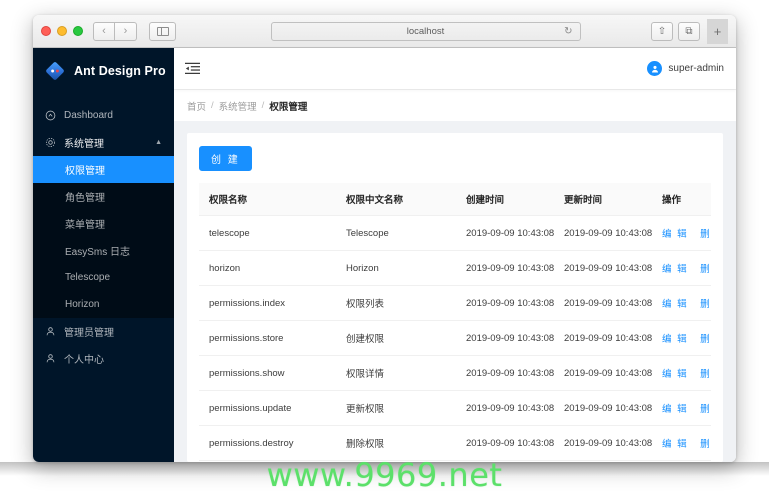  Describe the element at coordinates (267, 233) in the screenshot. I see `cell-permission-name: telescope` at that location.